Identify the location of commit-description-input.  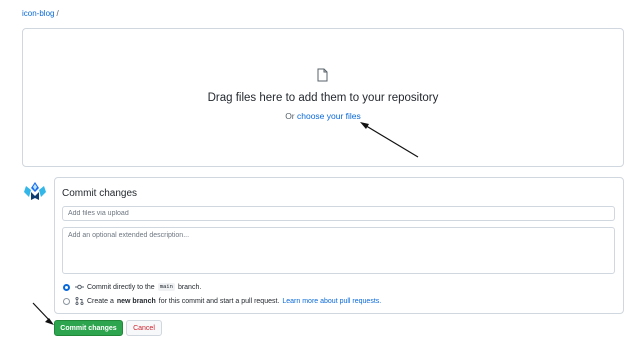
(338, 250).